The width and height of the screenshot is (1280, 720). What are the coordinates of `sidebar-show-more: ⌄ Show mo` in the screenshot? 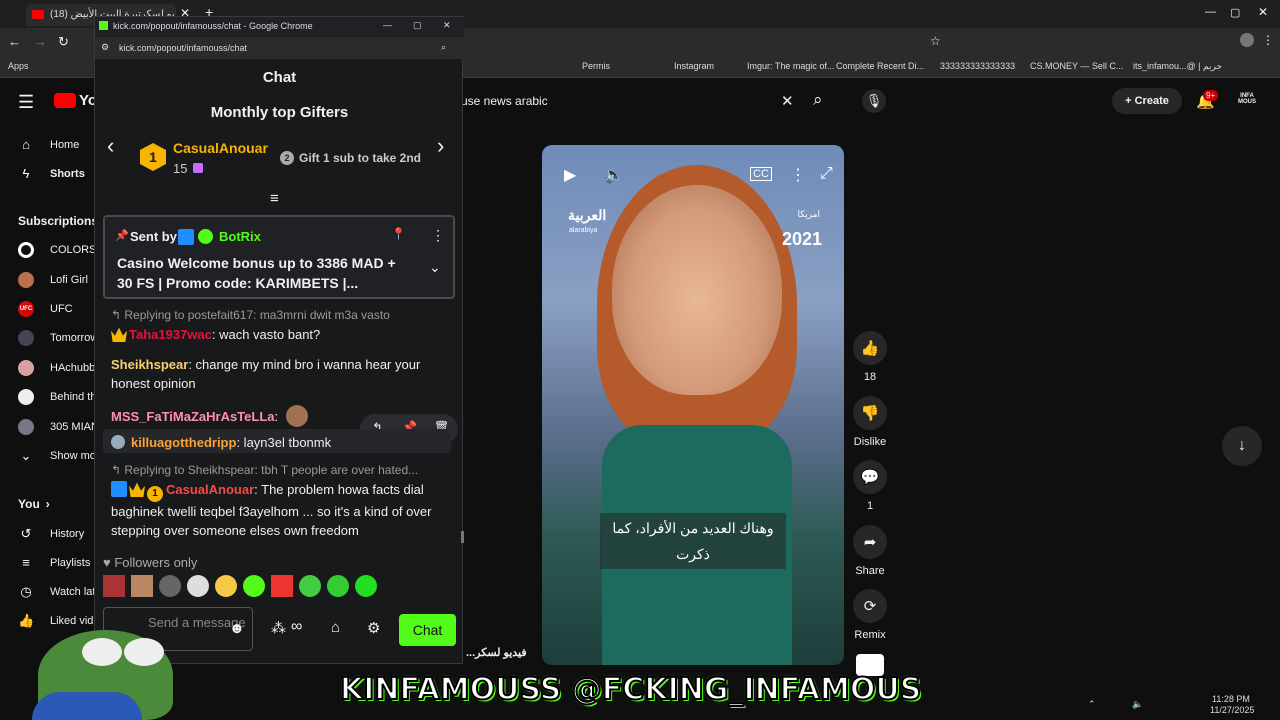 It's located at (57, 456).